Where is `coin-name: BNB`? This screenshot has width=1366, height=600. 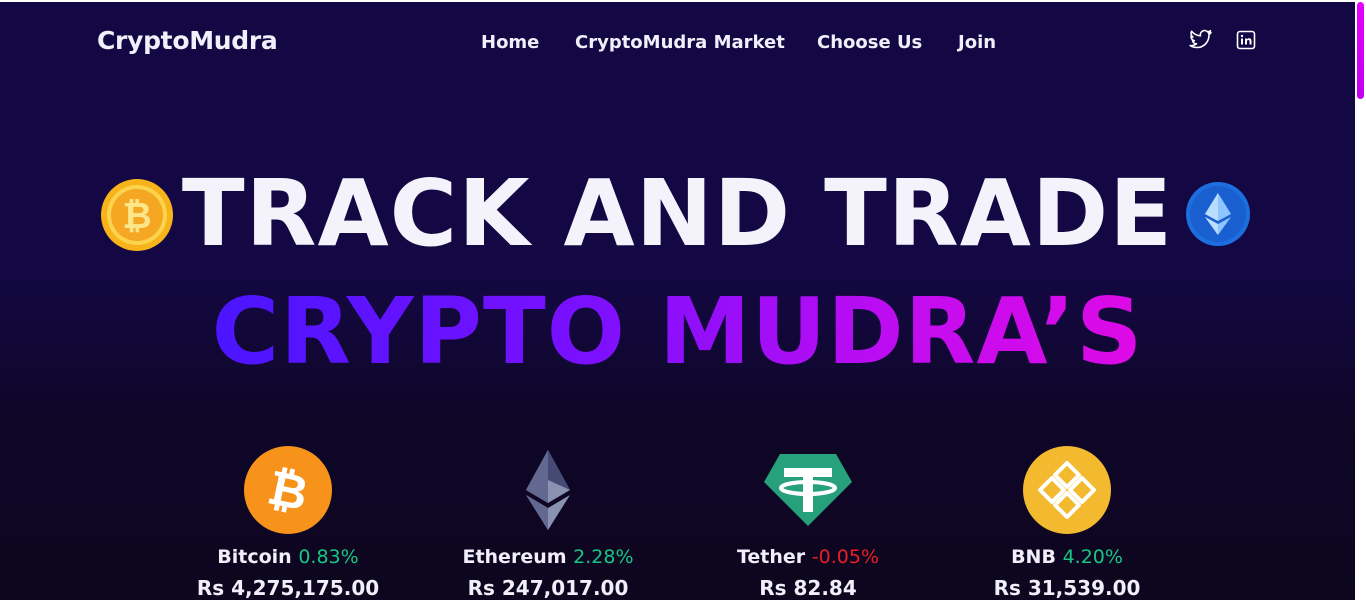
coin-name: BNB is located at coordinates (1033, 557).